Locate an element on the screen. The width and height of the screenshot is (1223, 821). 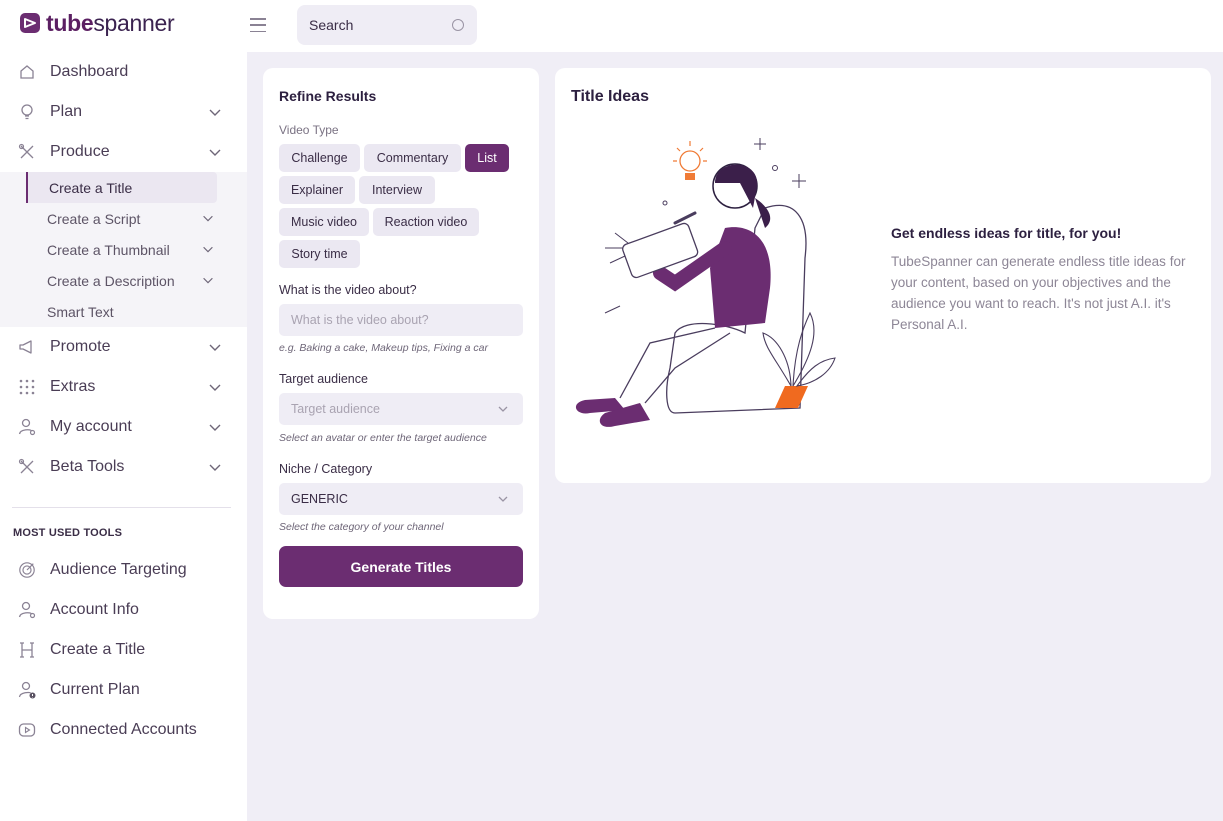
tool-current-plan: Current Plan is located at coordinates (123, 690).